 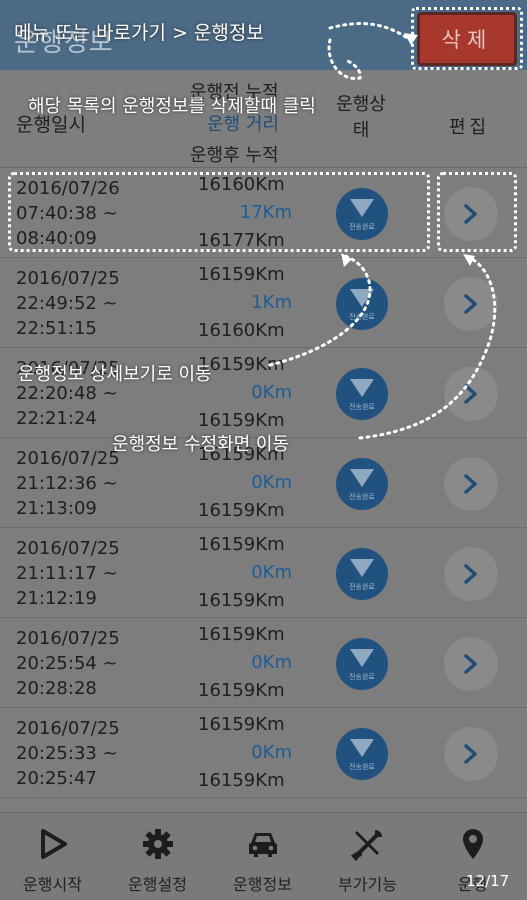 I want to click on annotation-detail-hint: 운행정보 상세보기로 이동, so click(x=115, y=374).